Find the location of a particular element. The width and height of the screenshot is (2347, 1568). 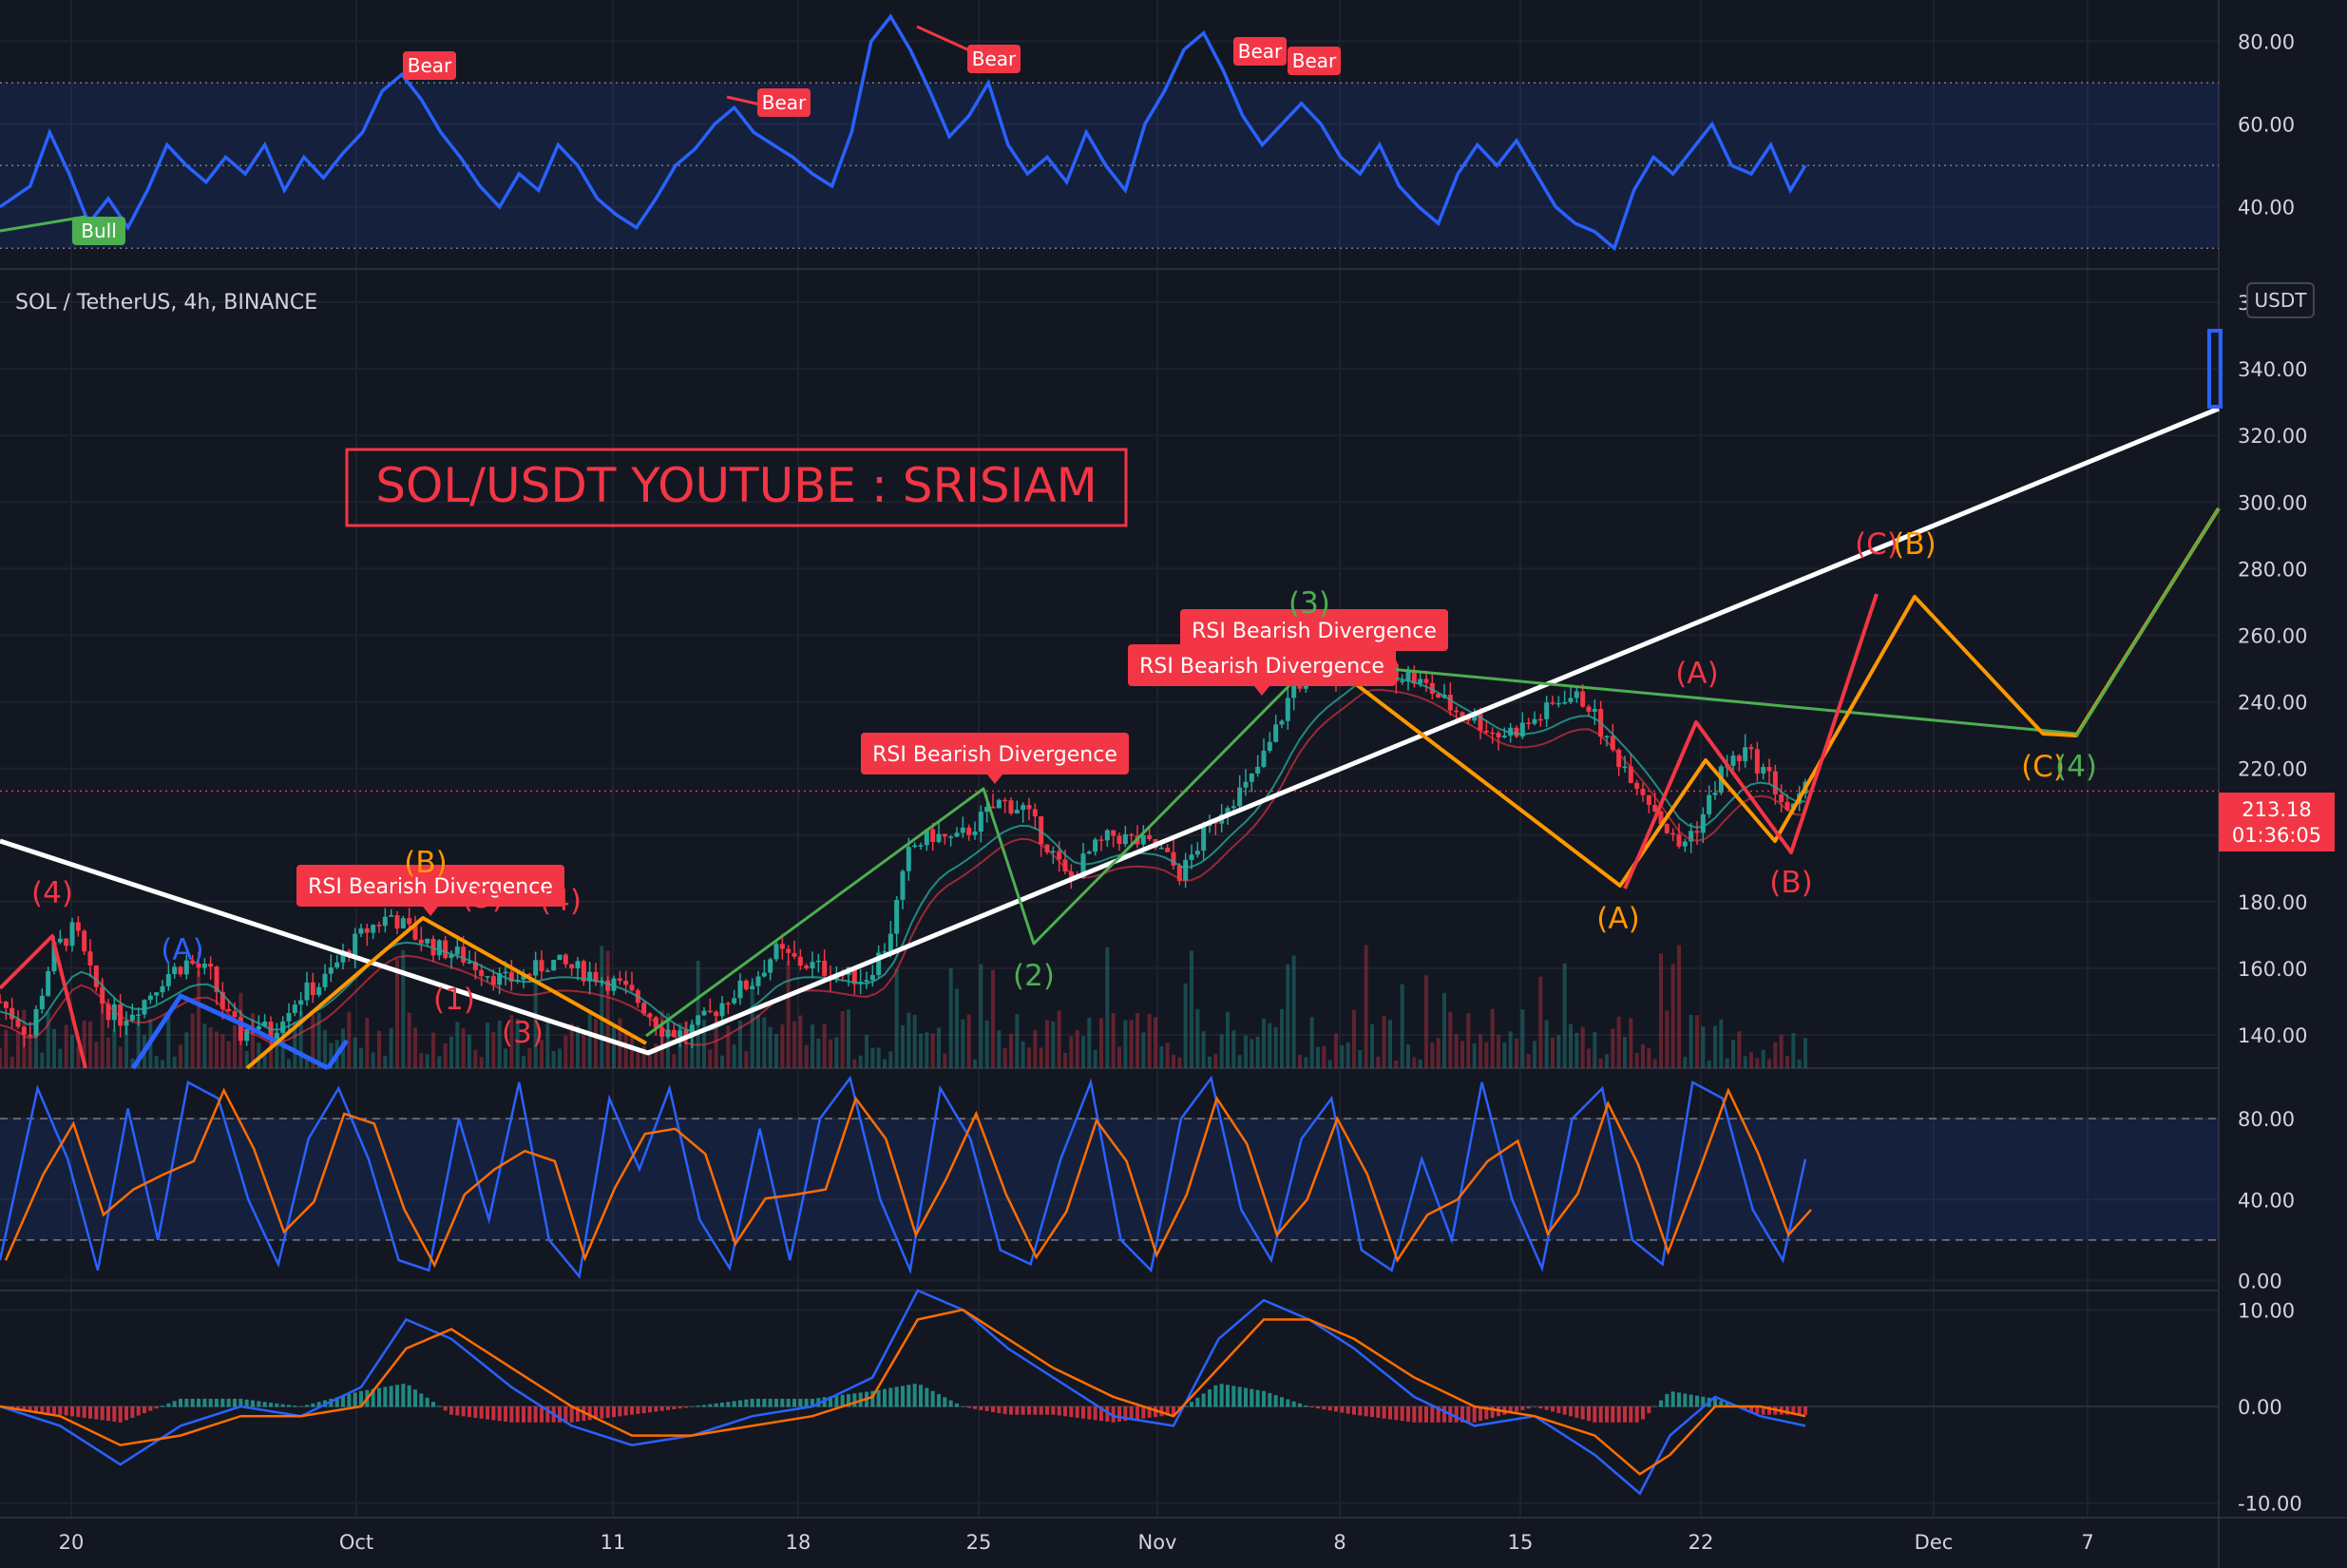

symbol-legend: SOL / TetherUS, 4h, BINANCE is located at coordinates (166, 303).